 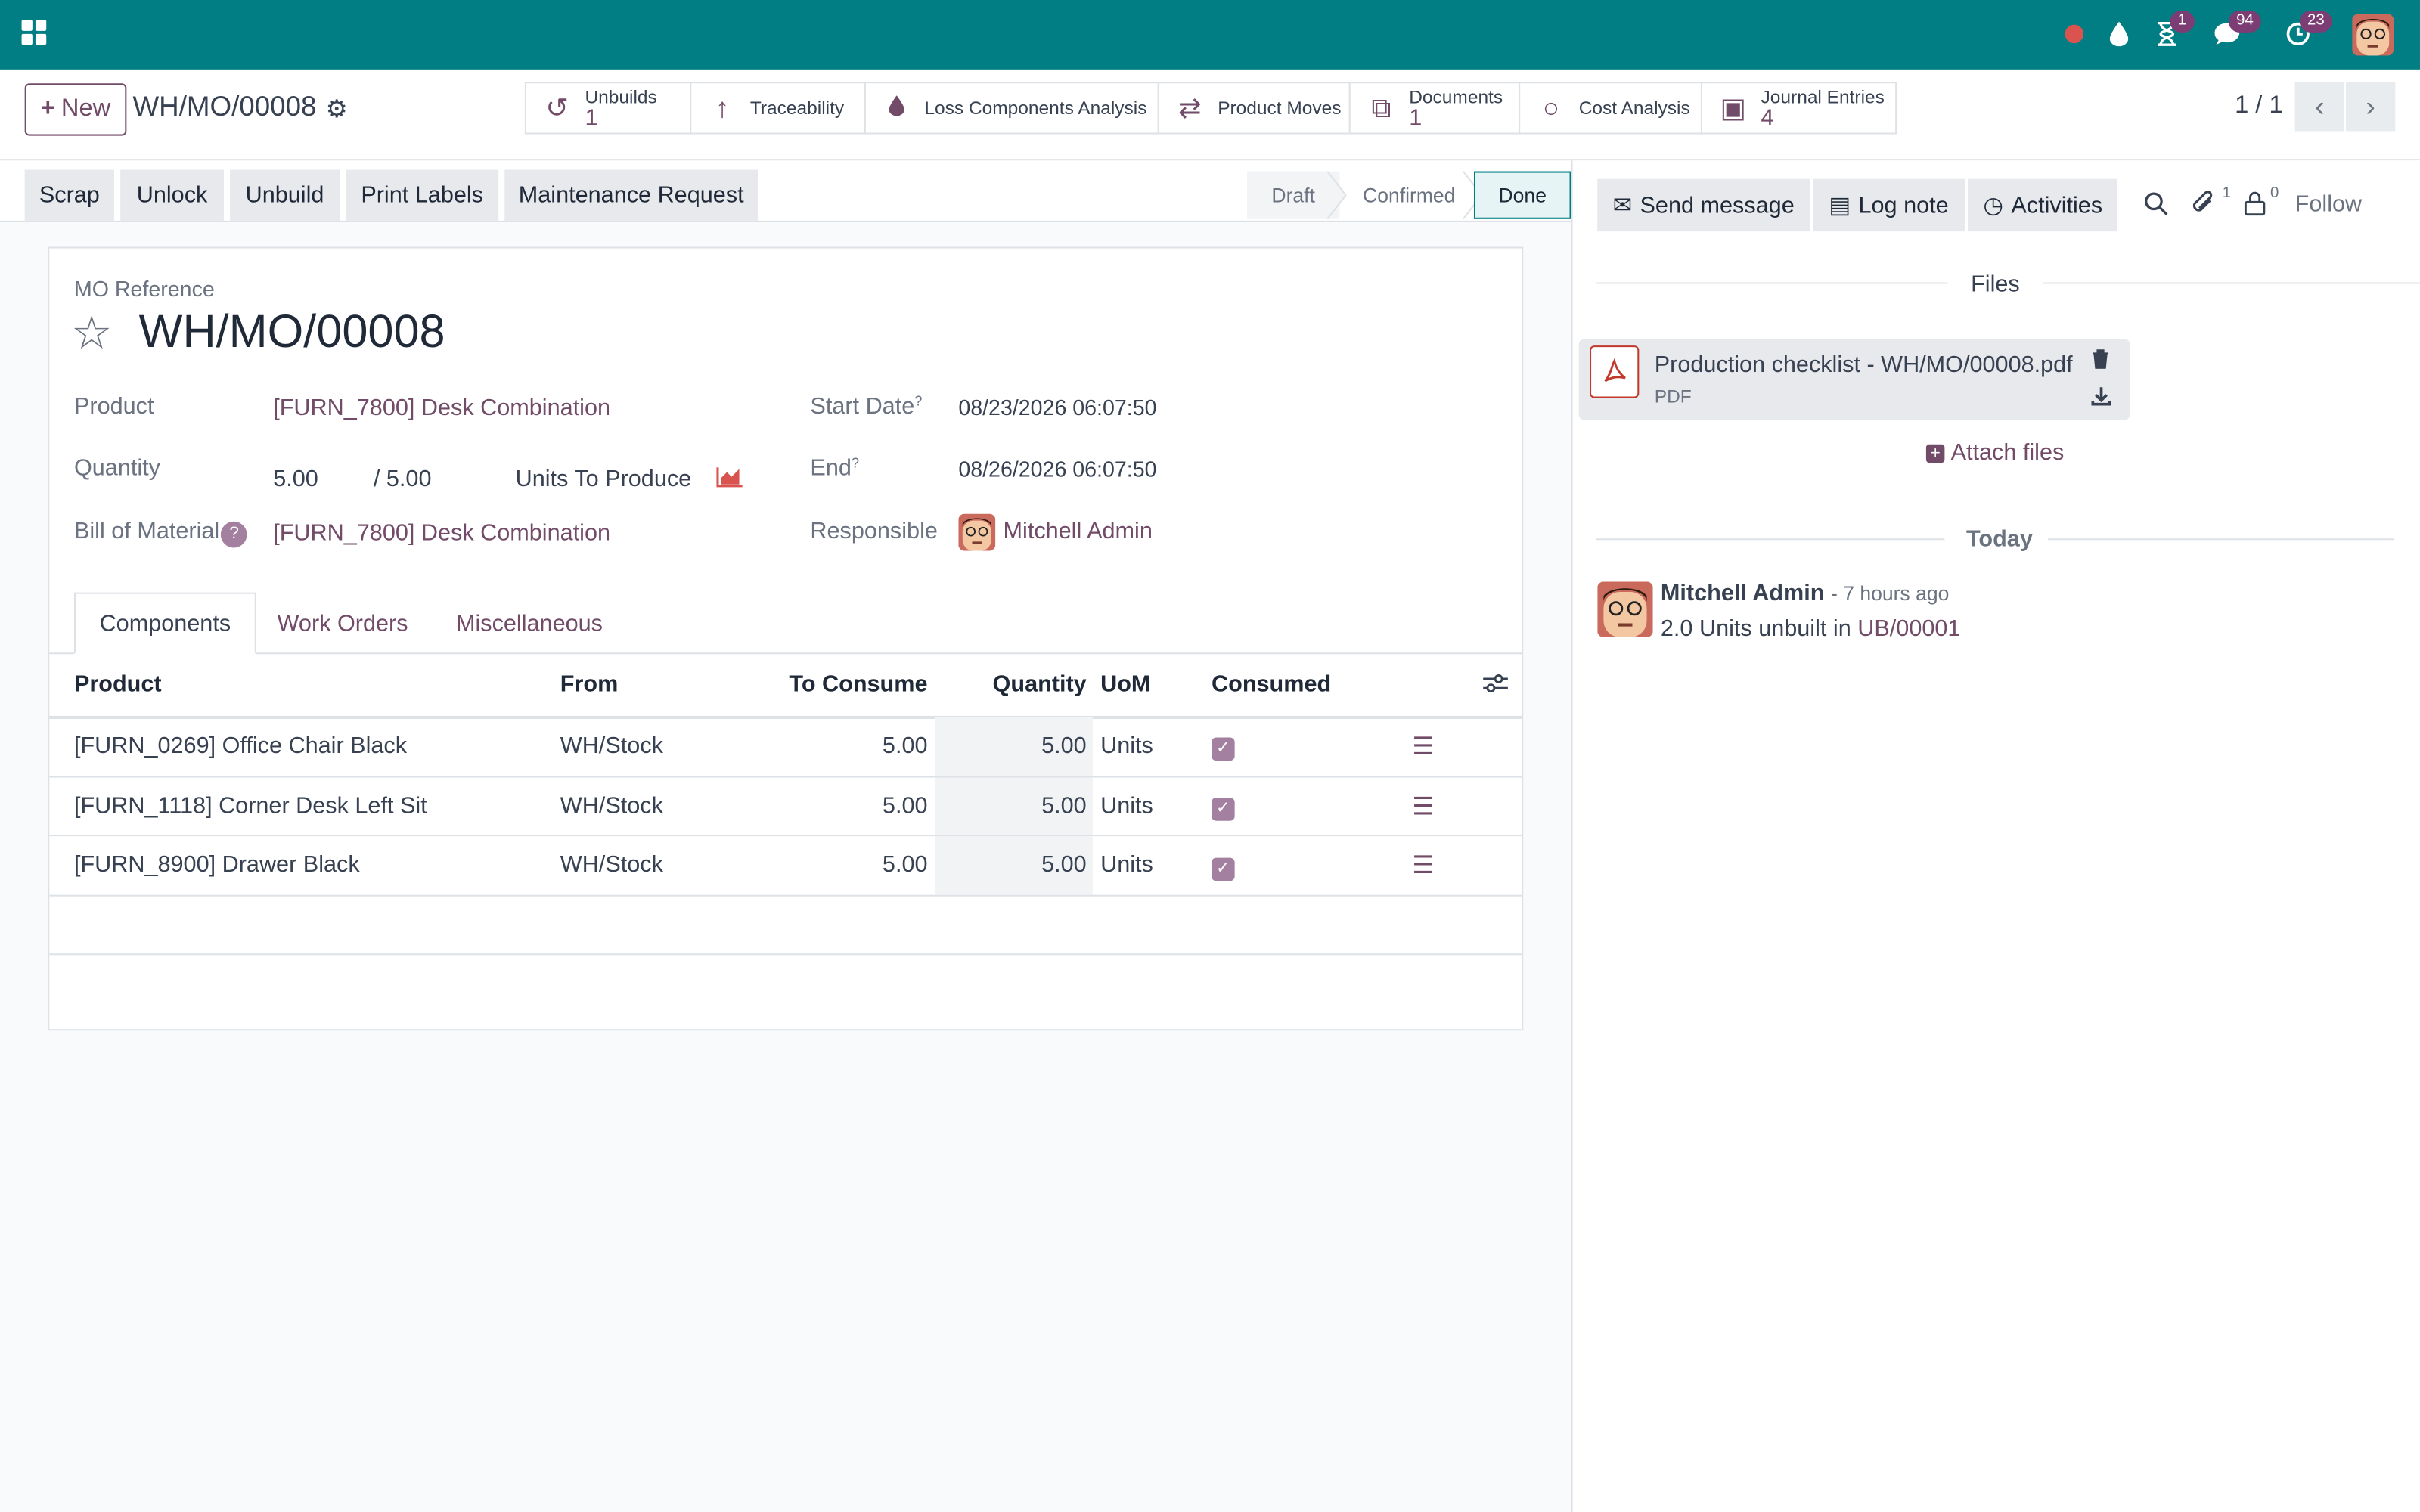 I want to click on row-product: [FURN_0269] Office Chair Black, so click(x=241, y=746).